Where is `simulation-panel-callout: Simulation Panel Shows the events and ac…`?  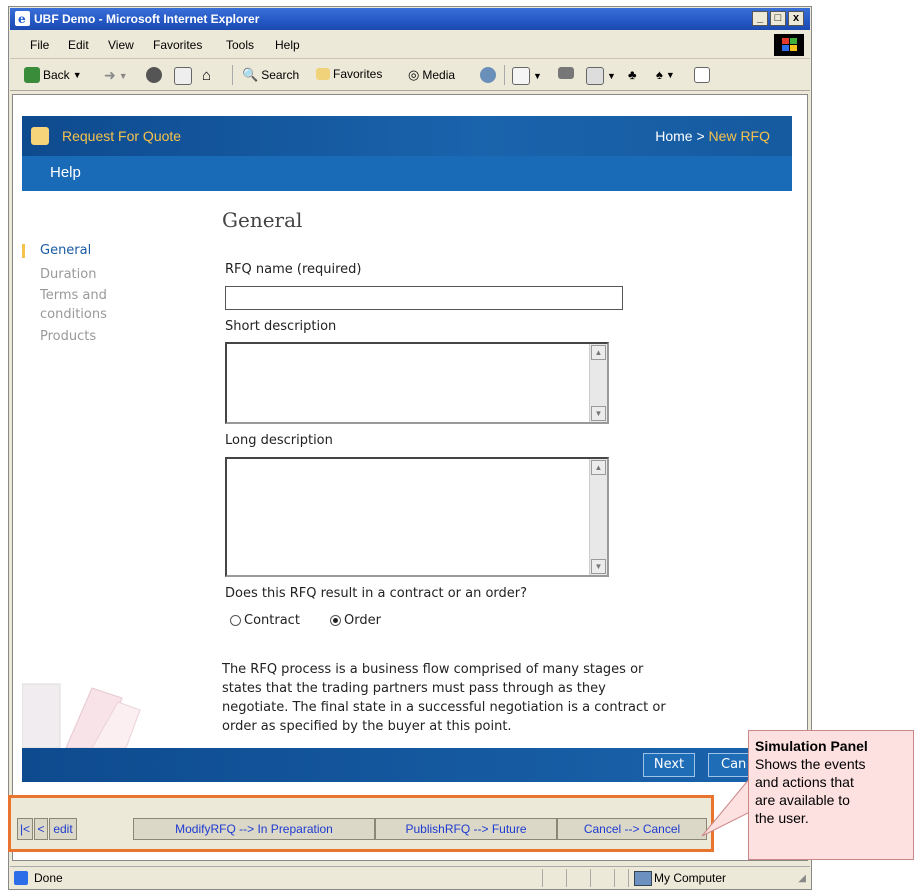 simulation-panel-callout: Simulation Panel Shows the events and ac… is located at coordinates (831, 795).